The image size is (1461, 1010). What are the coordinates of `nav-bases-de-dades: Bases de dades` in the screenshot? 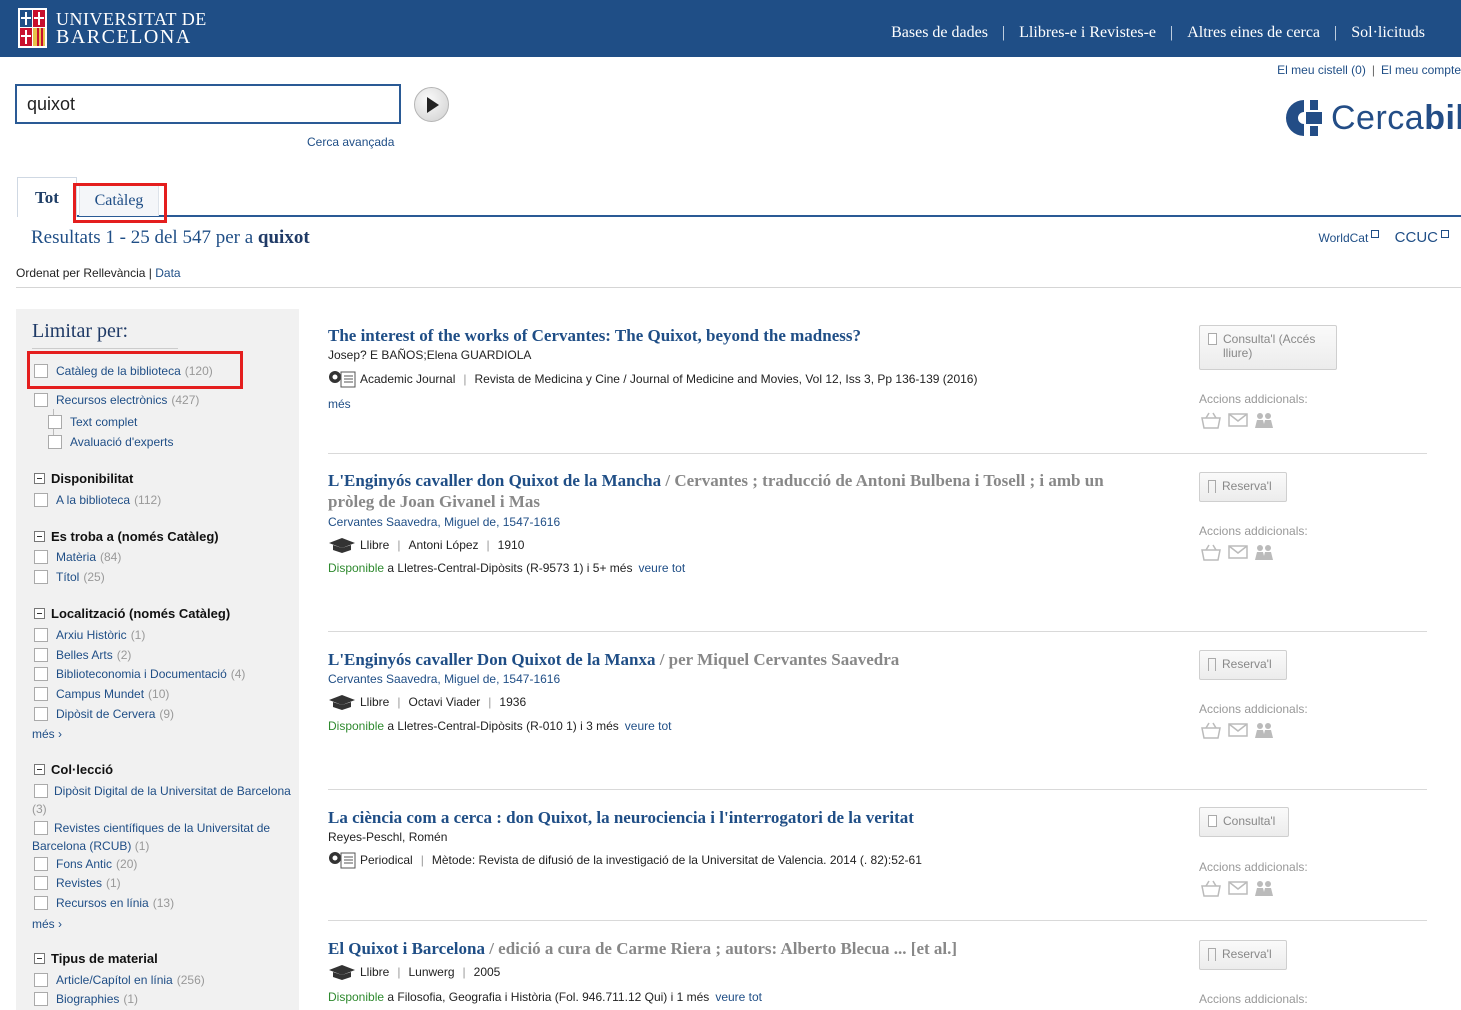 It's located at (939, 33).